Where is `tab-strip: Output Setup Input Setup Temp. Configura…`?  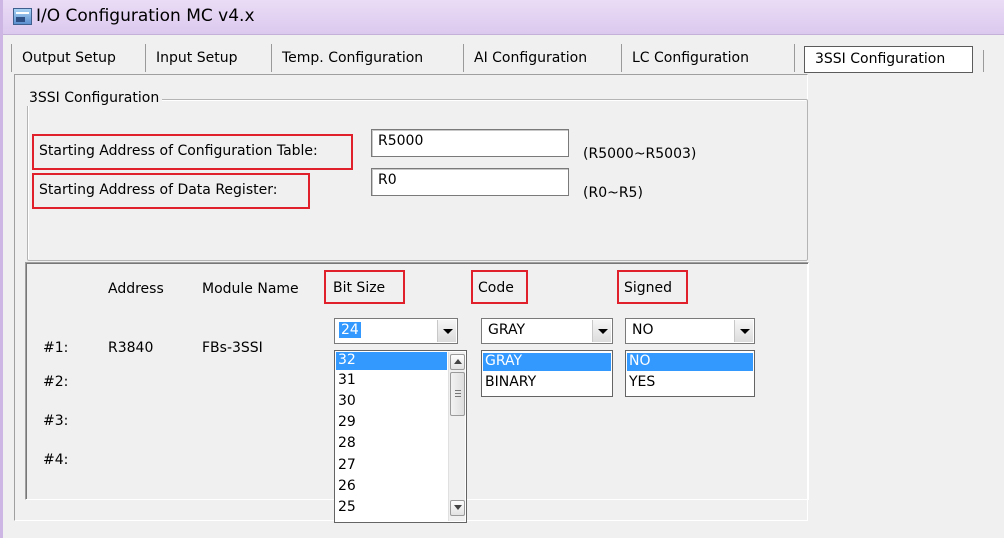
tab-strip: Output Setup Input Setup Temp. Configura… is located at coordinates (506, 57).